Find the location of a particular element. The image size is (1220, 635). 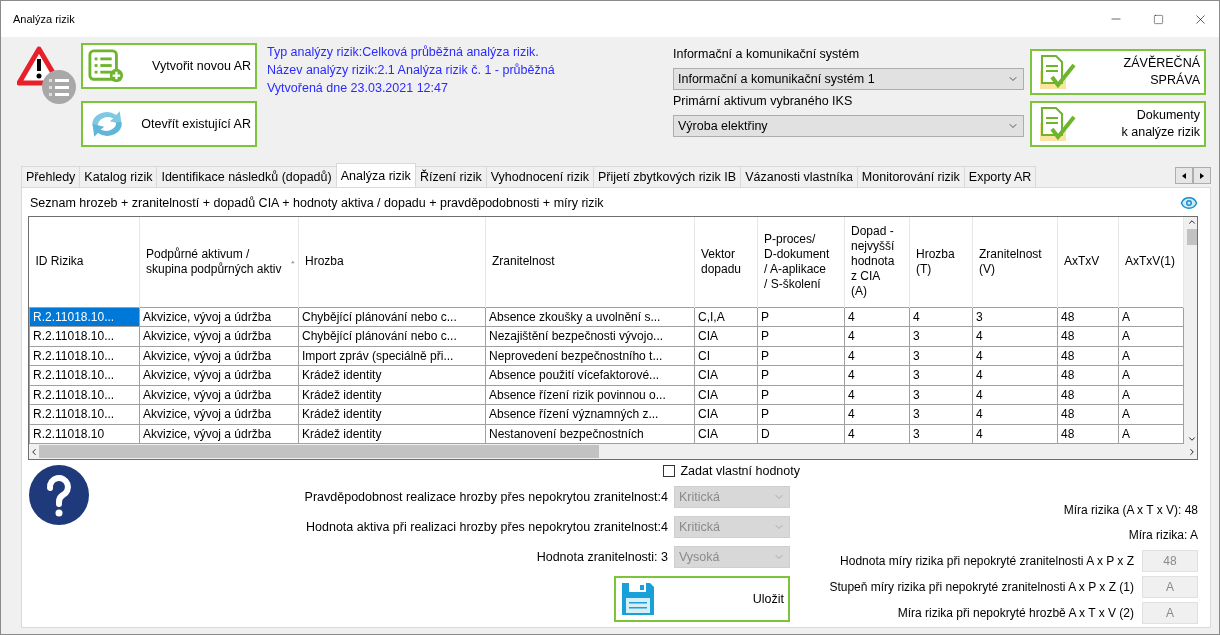

field-label: Hodnota zranitelnosti: 3 is located at coordinates (602, 557).